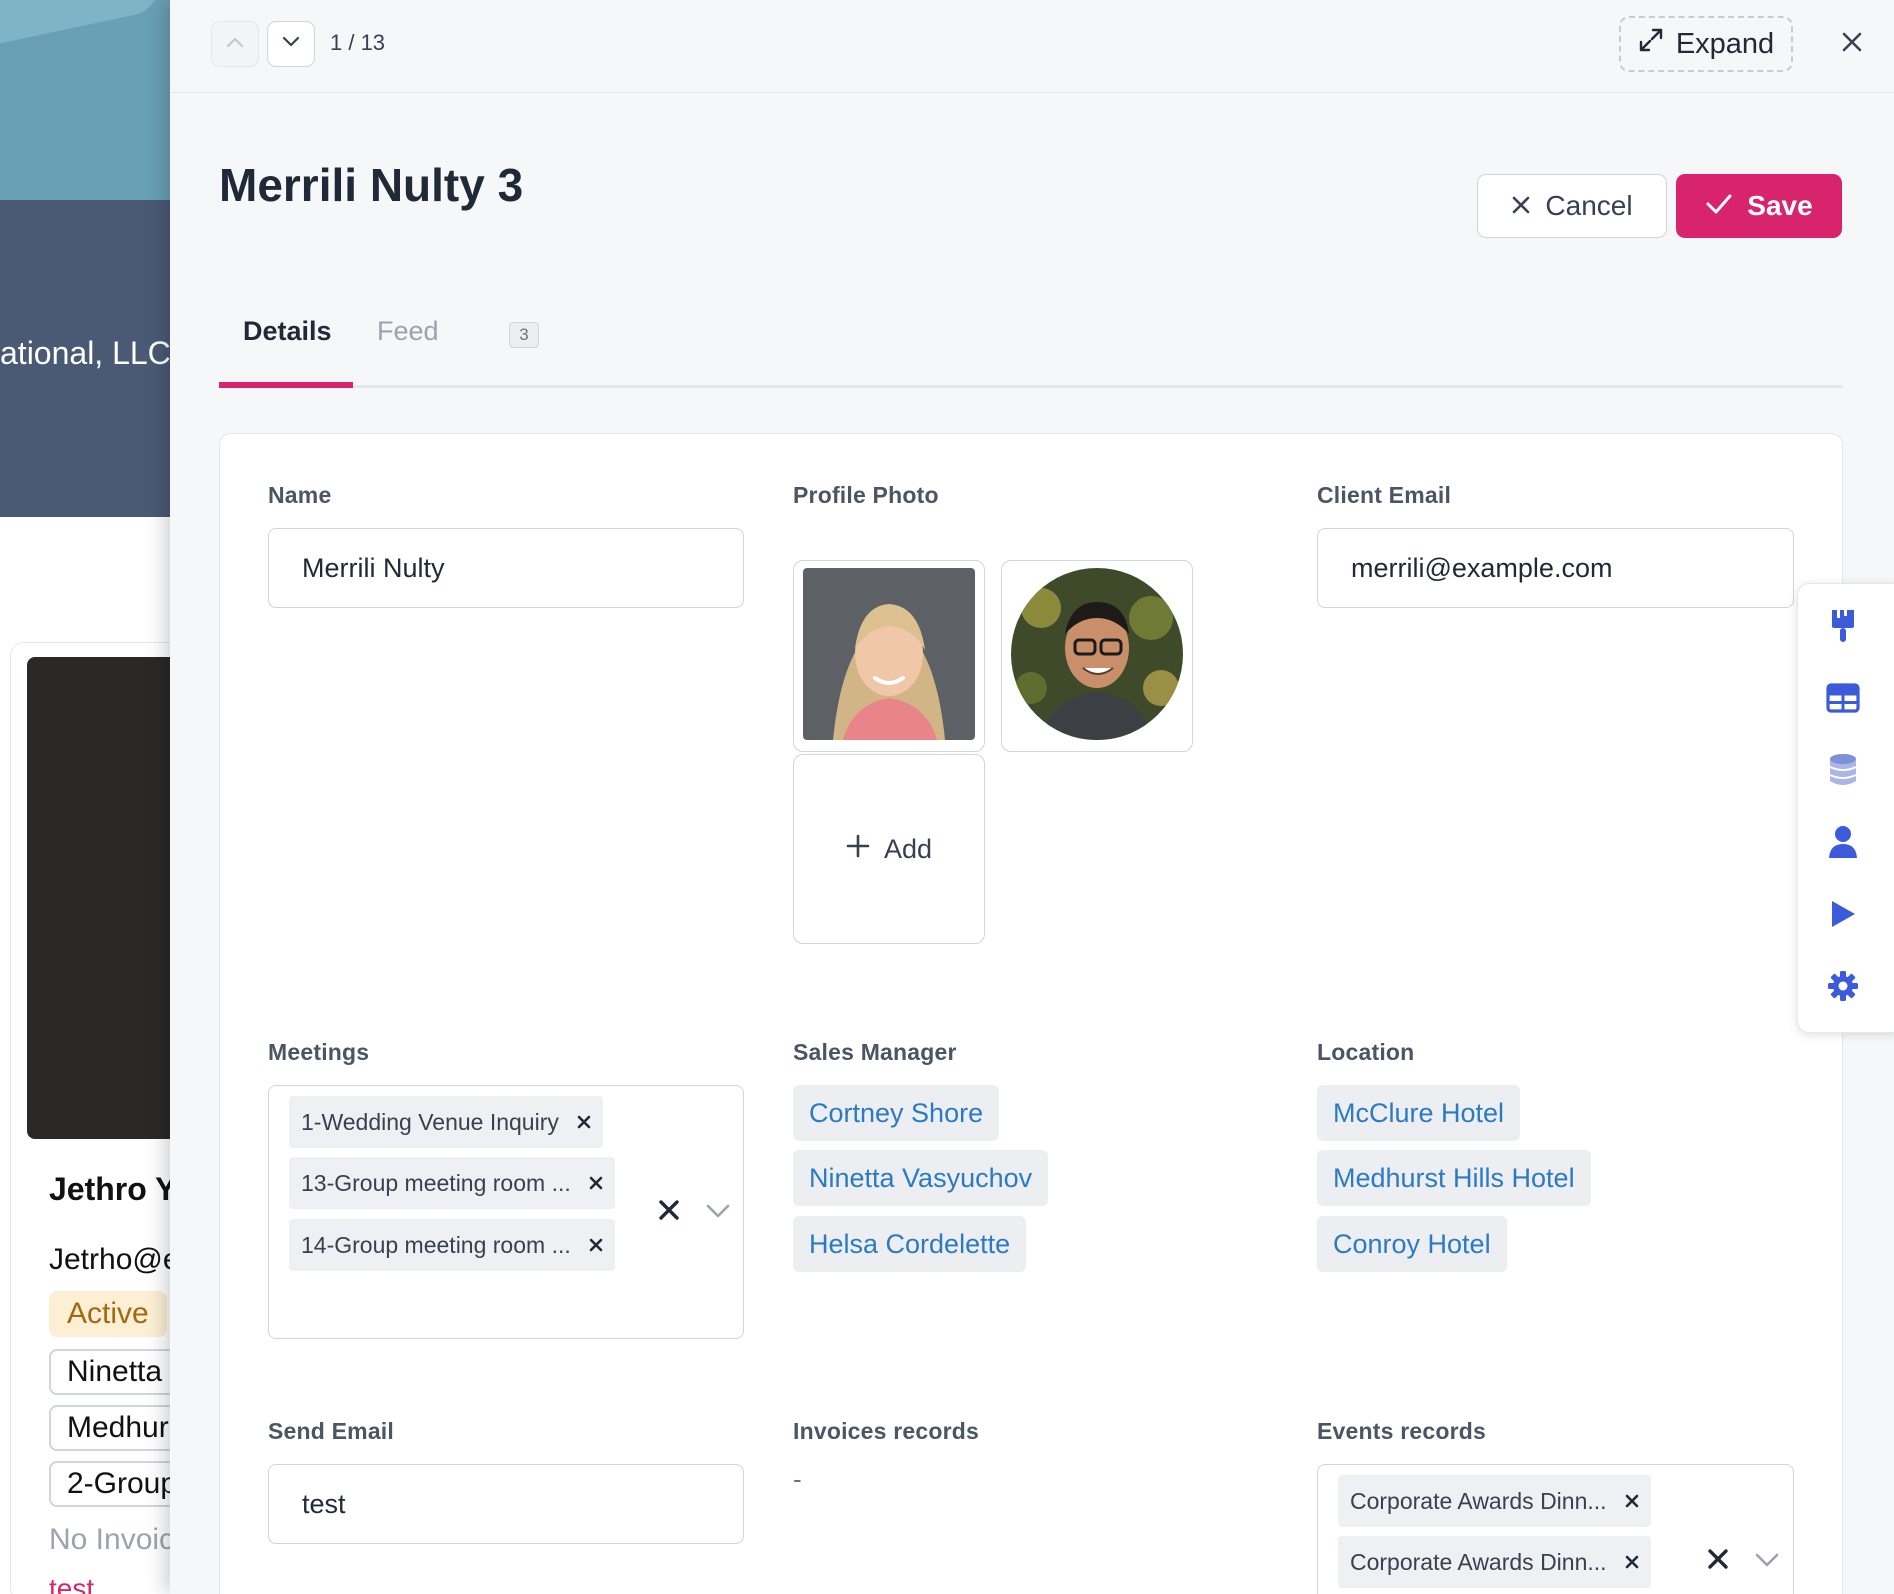  I want to click on sales-manager-link: Ninetta Vasyuchov, so click(921, 1178).